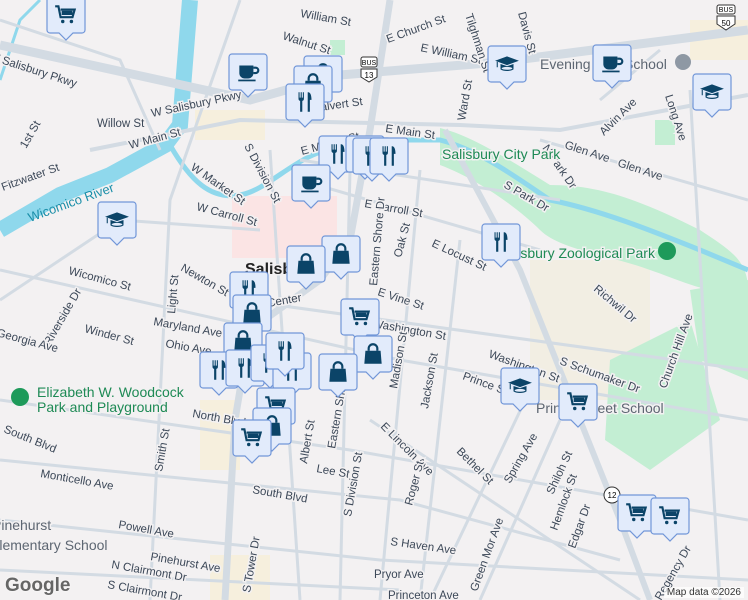 The width and height of the screenshot is (748, 600). What do you see at coordinates (612, 495) in the screenshot?
I see `svg-text: 12` at bounding box center [612, 495].